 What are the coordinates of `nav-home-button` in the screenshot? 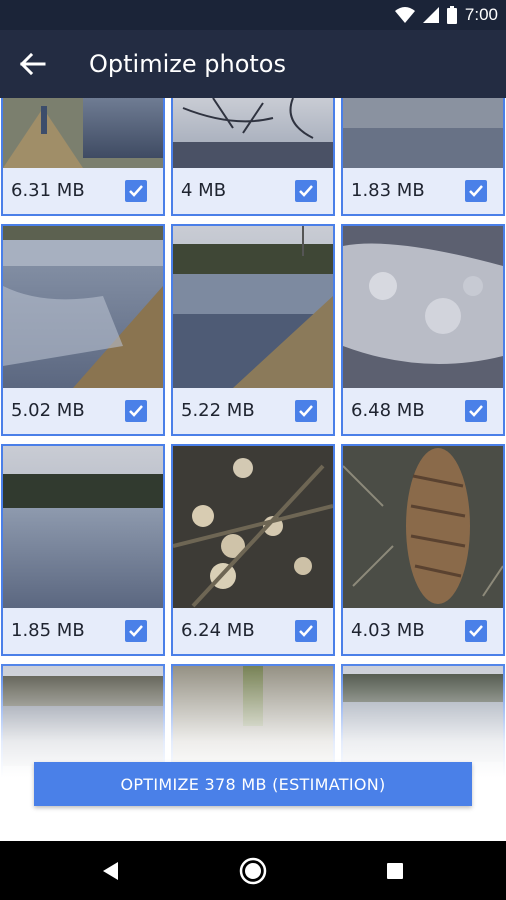 It's located at (253, 871).